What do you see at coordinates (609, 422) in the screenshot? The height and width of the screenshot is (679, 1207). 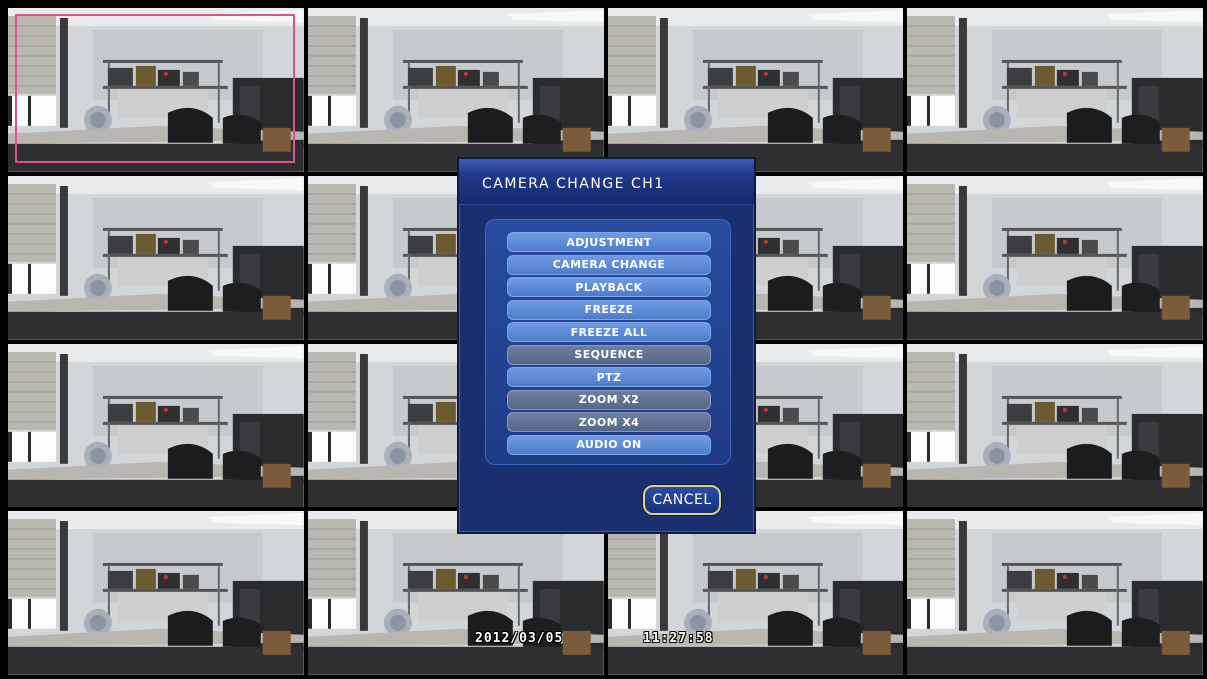 I see `menu-item-zoom-x4: ZOOM X4` at bounding box center [609, 422].